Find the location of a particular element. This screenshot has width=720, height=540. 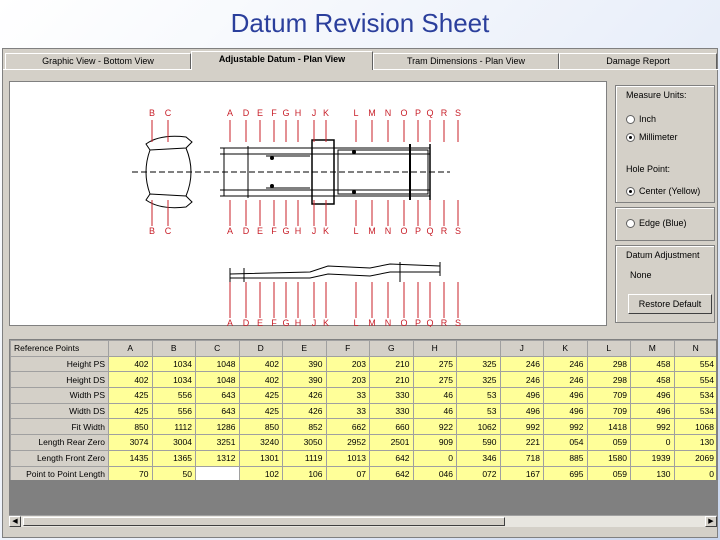

table-cell: 660 is located at coordinates (391, 427).